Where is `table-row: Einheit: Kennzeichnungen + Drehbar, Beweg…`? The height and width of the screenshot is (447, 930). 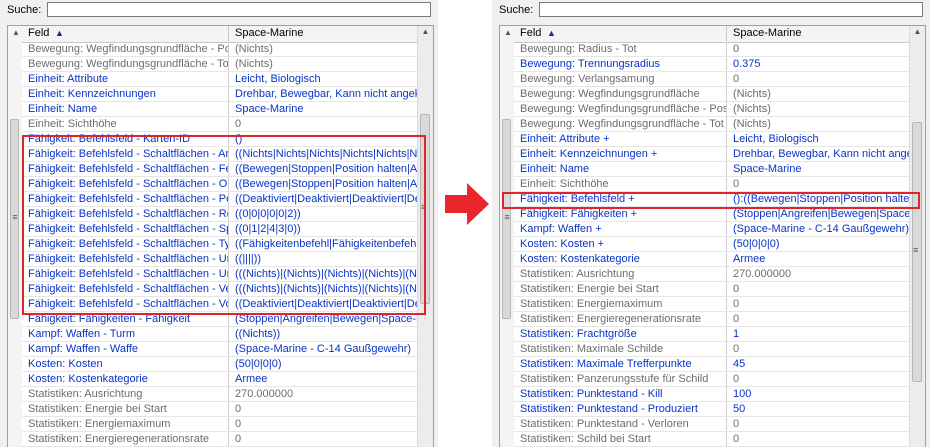
table-row: Einheit: Kennzeichnungen + Drehbar, Beweg… is located at coordinates (712, 154).